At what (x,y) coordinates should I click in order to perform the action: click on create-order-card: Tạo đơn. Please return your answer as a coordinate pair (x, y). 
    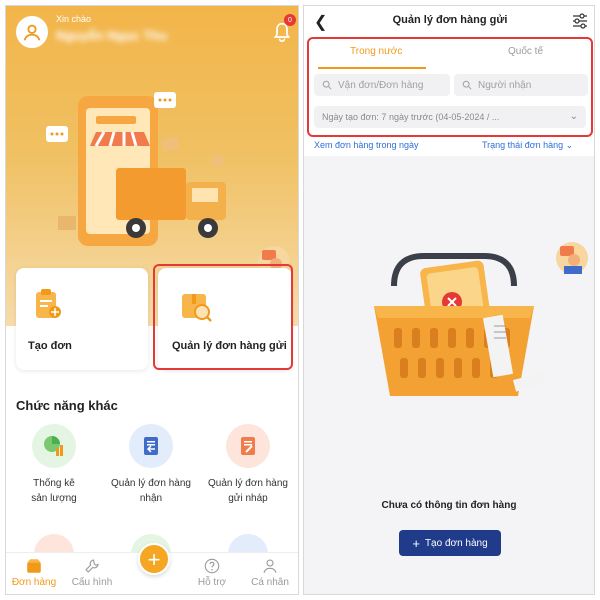
    Looking at the image, I should click on (82, 319).